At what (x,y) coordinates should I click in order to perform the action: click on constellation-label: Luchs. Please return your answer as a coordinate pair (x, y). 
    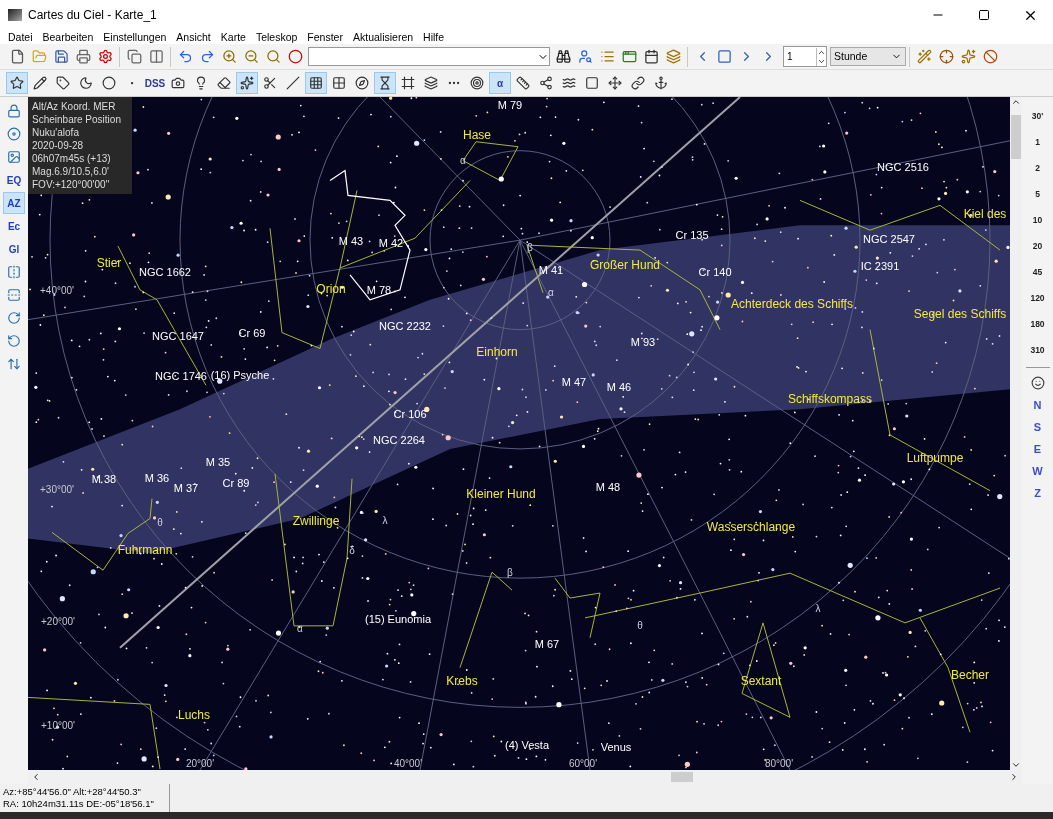
    Looking at the image, I should click on (194, 715).